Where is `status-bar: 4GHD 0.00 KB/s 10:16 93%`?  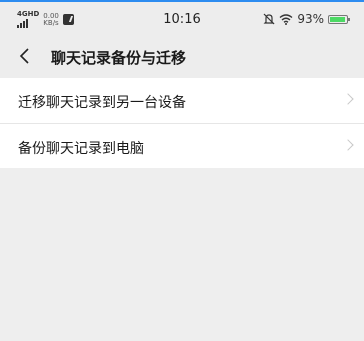 status-bar: 4GHD 0.00 KB/s 10:16 93% is located at coordinates (182, 19).